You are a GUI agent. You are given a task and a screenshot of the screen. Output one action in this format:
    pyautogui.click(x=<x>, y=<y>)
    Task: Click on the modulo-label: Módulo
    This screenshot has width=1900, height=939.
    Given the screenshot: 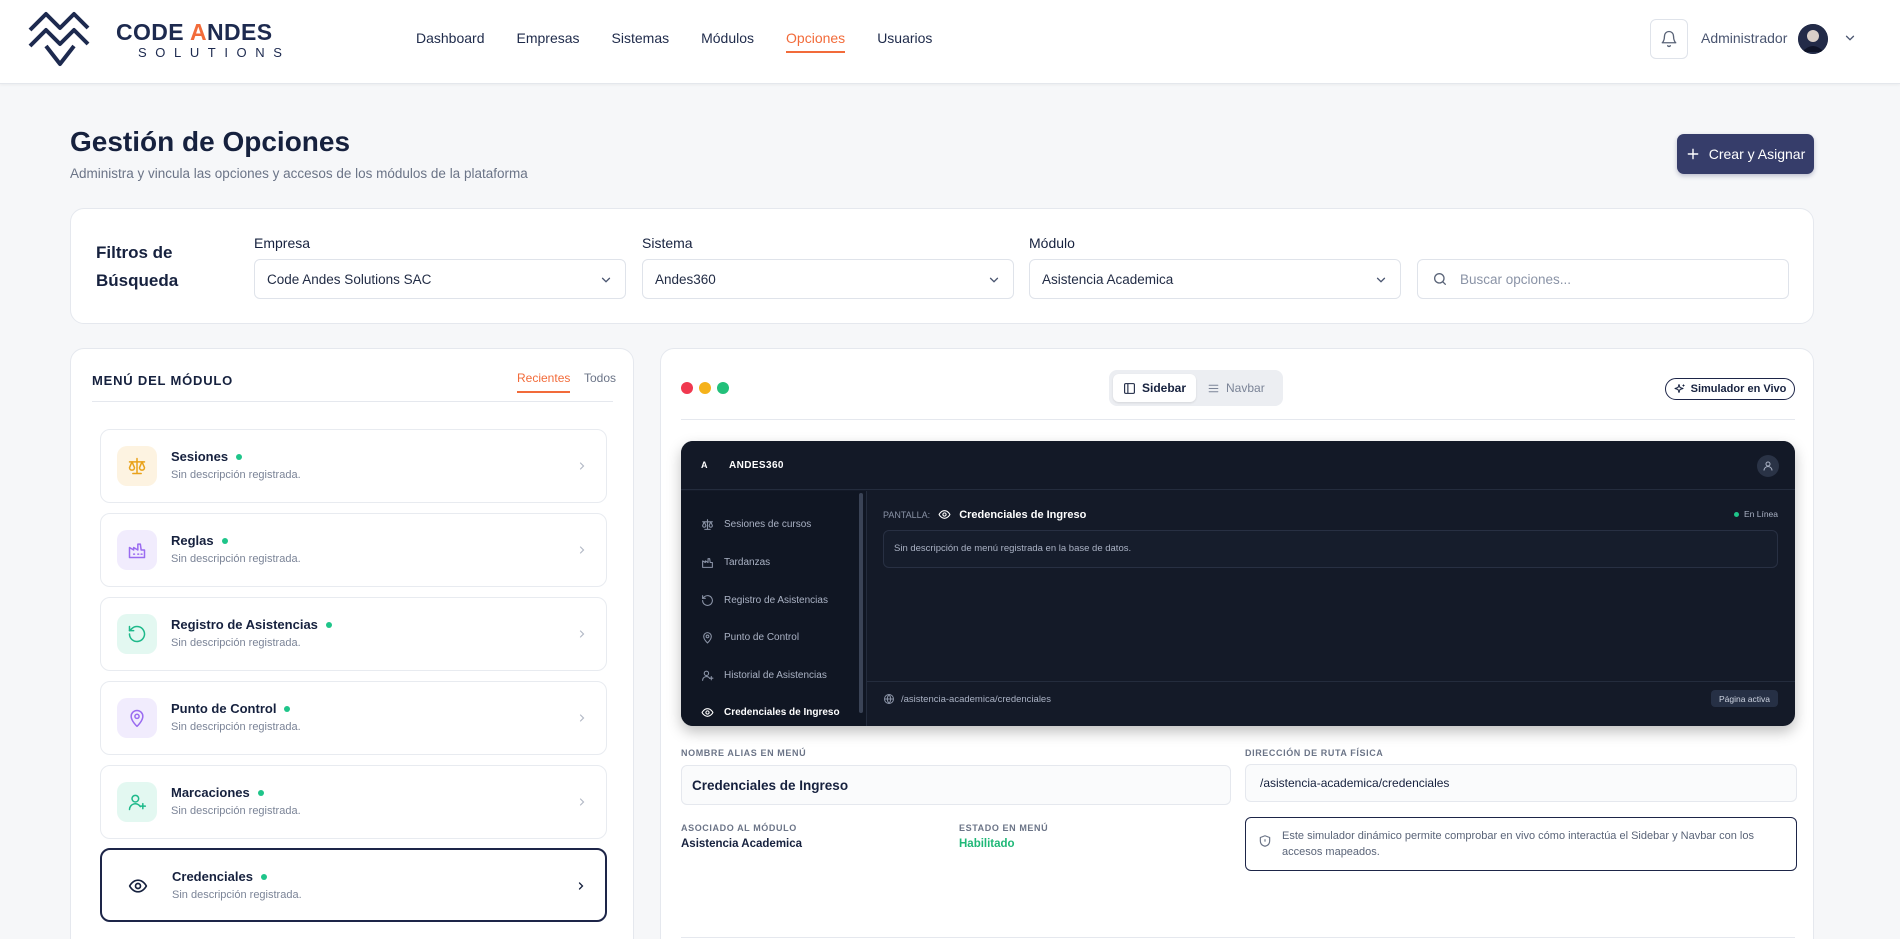 What is the action you would take?
    pyautogui.click(x=1052, y=243)
    